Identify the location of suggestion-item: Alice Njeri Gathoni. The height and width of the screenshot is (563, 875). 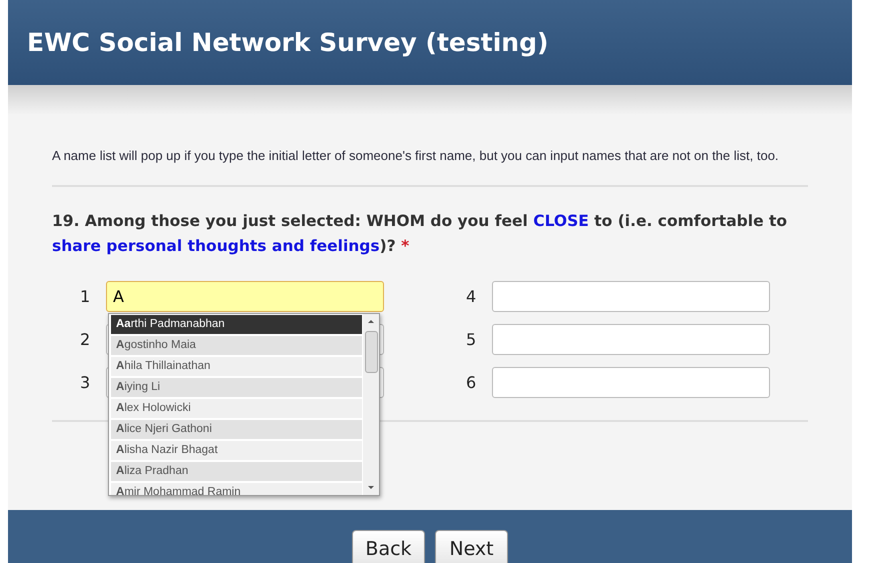
(236, 429).